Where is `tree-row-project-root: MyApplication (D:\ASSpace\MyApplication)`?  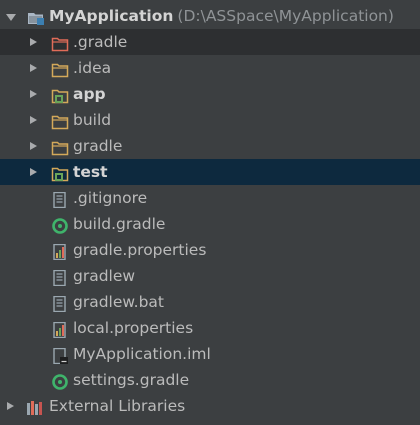 tree-row-project-root: MyApplication (D:\ASSpace\MyApplication) is located at coordinates (210, 16).